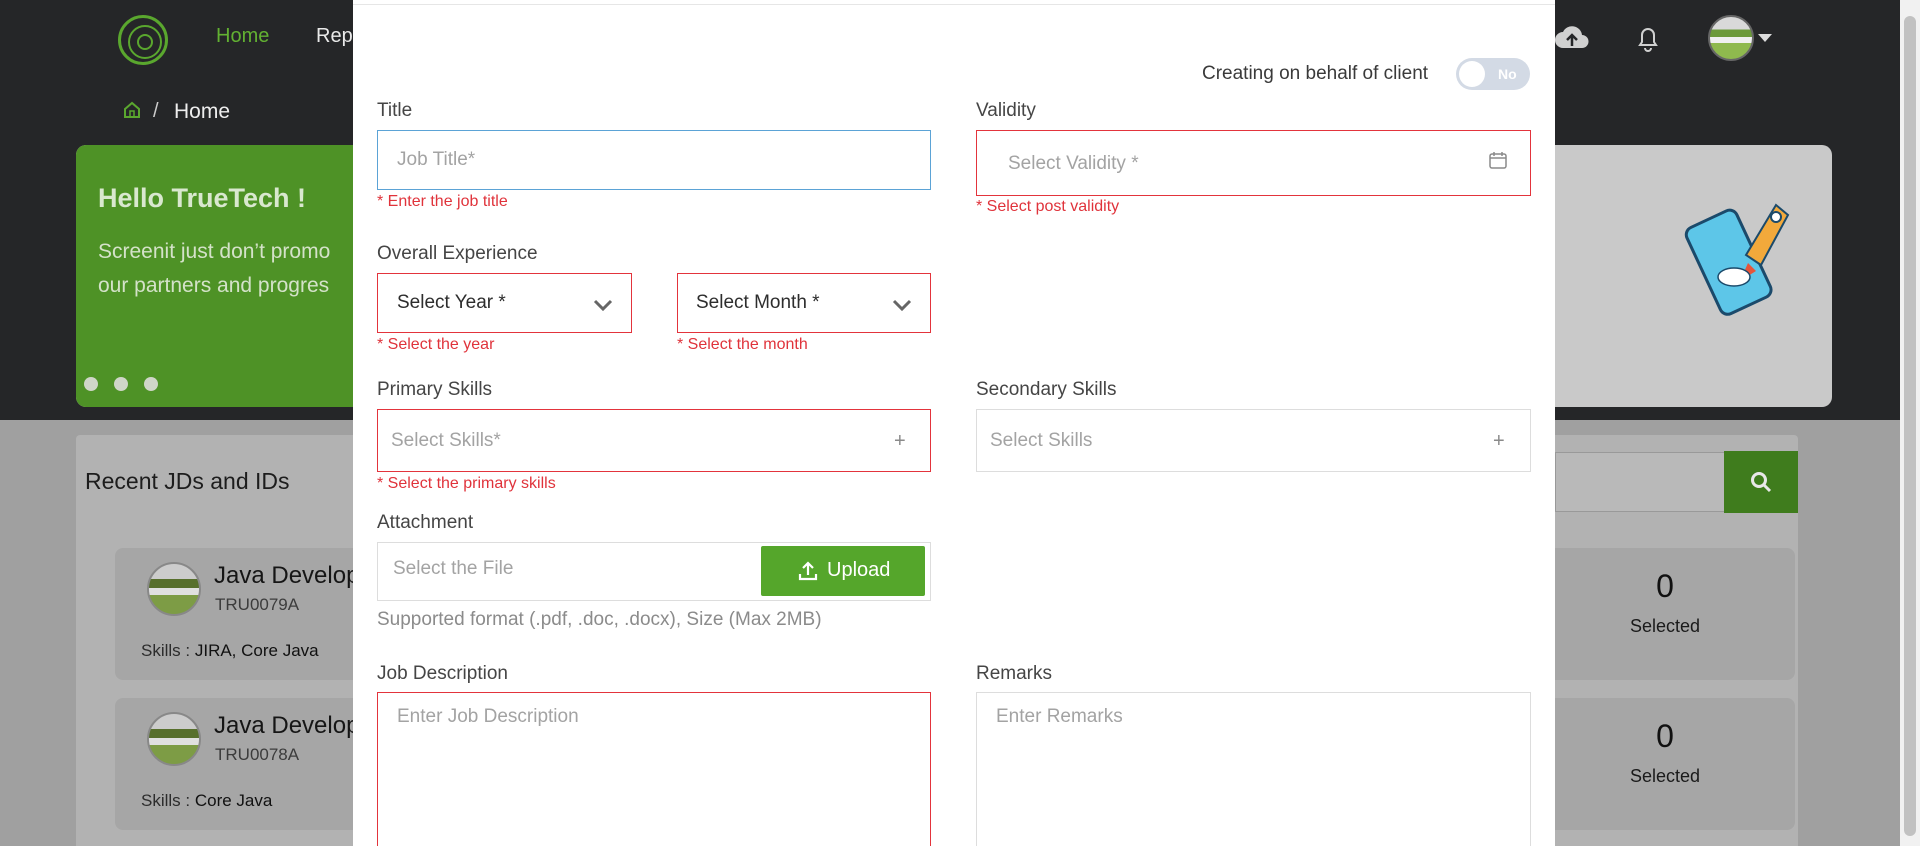 The width and height of the screenshot is (1920, 846). What do you see at coordinates (654, 440) in the screenshot?
I see `primary-skills-input: Select Skills* +` at bounding box center [654, 440].